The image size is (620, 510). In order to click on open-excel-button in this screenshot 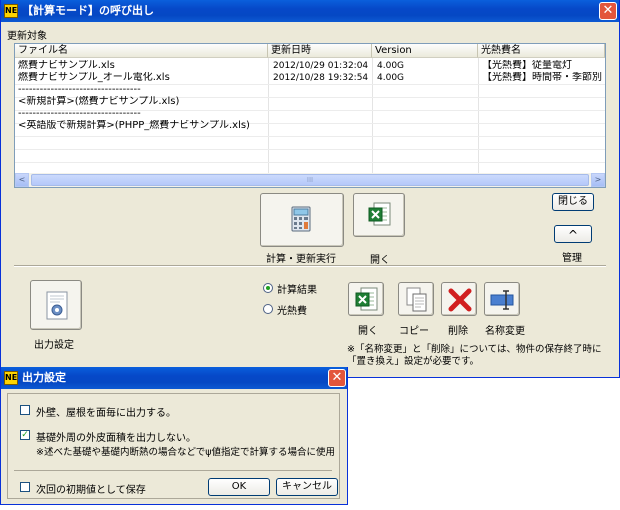, I will do `click(379, 215)`.